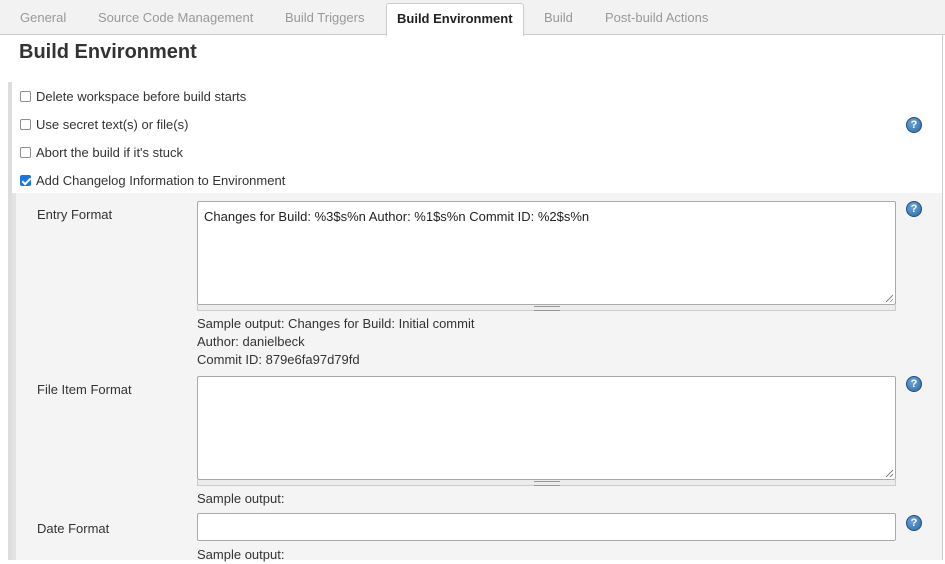  Describe the element at coordinates (914, 125) in the screenshot. I see `secret-text-help-icon: ?` at that location.